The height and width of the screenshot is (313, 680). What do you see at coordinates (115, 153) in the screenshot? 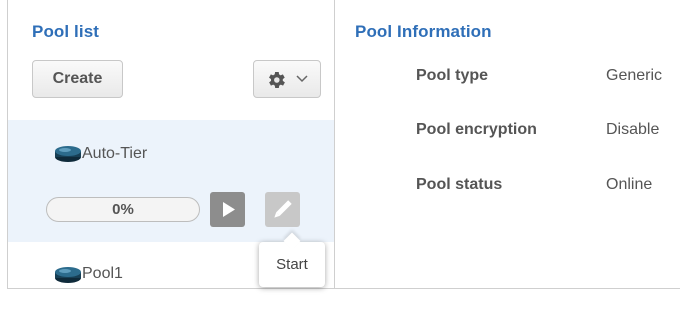
I see `pool-name: Auto-Tier` at bounding box center [115, 153].